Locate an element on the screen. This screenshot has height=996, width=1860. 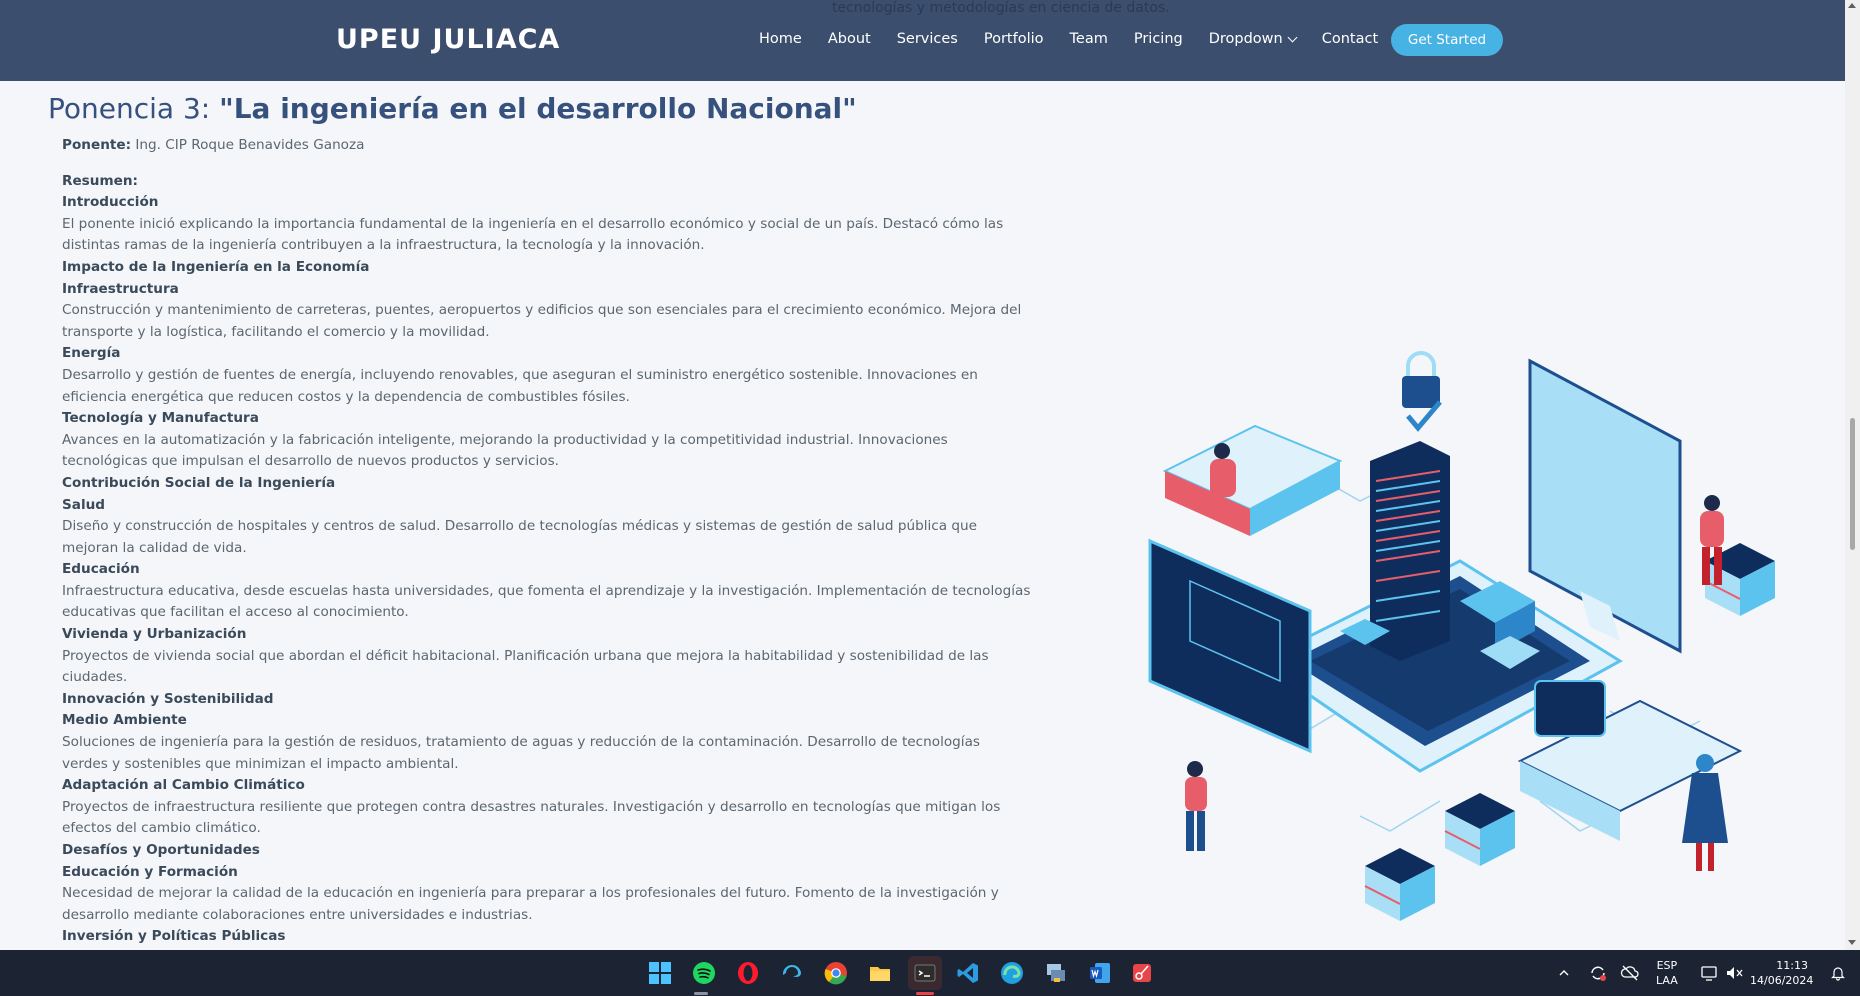
clock-date: 14/06/2024 is located at coordinates (1782, 980).